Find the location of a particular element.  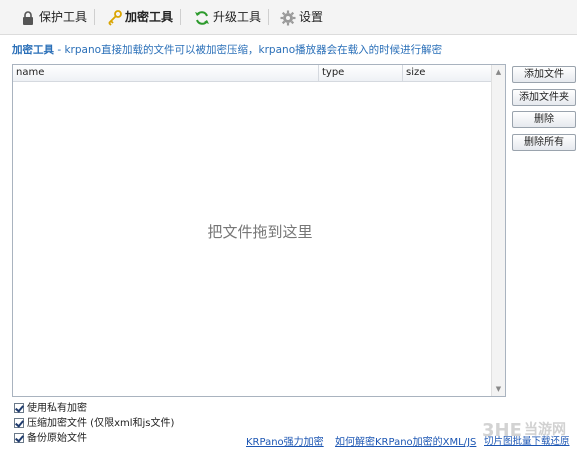

delete-all-button: 删除所有 is located at coordinates (544, 142).